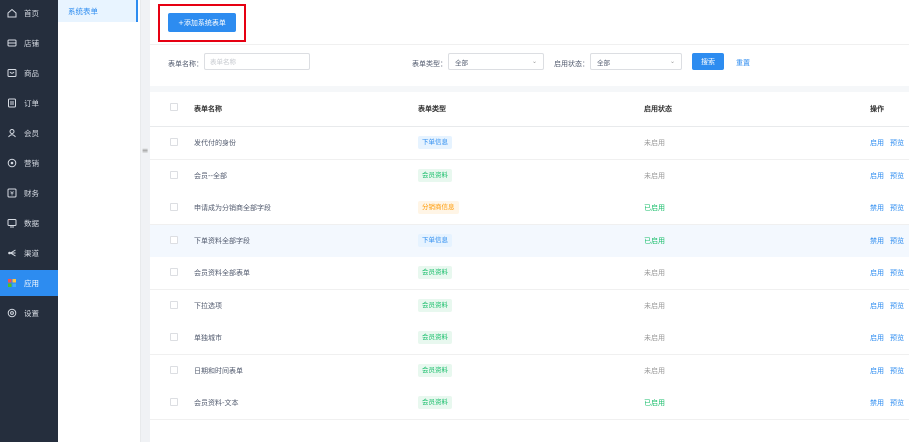 This screenshot has height=442, width=909. Describe the element at coordinates (529, 403) in the screenshot. I see `table-row: 会员资料-文本 会员资料 已启用 禁用 预览` at that location.